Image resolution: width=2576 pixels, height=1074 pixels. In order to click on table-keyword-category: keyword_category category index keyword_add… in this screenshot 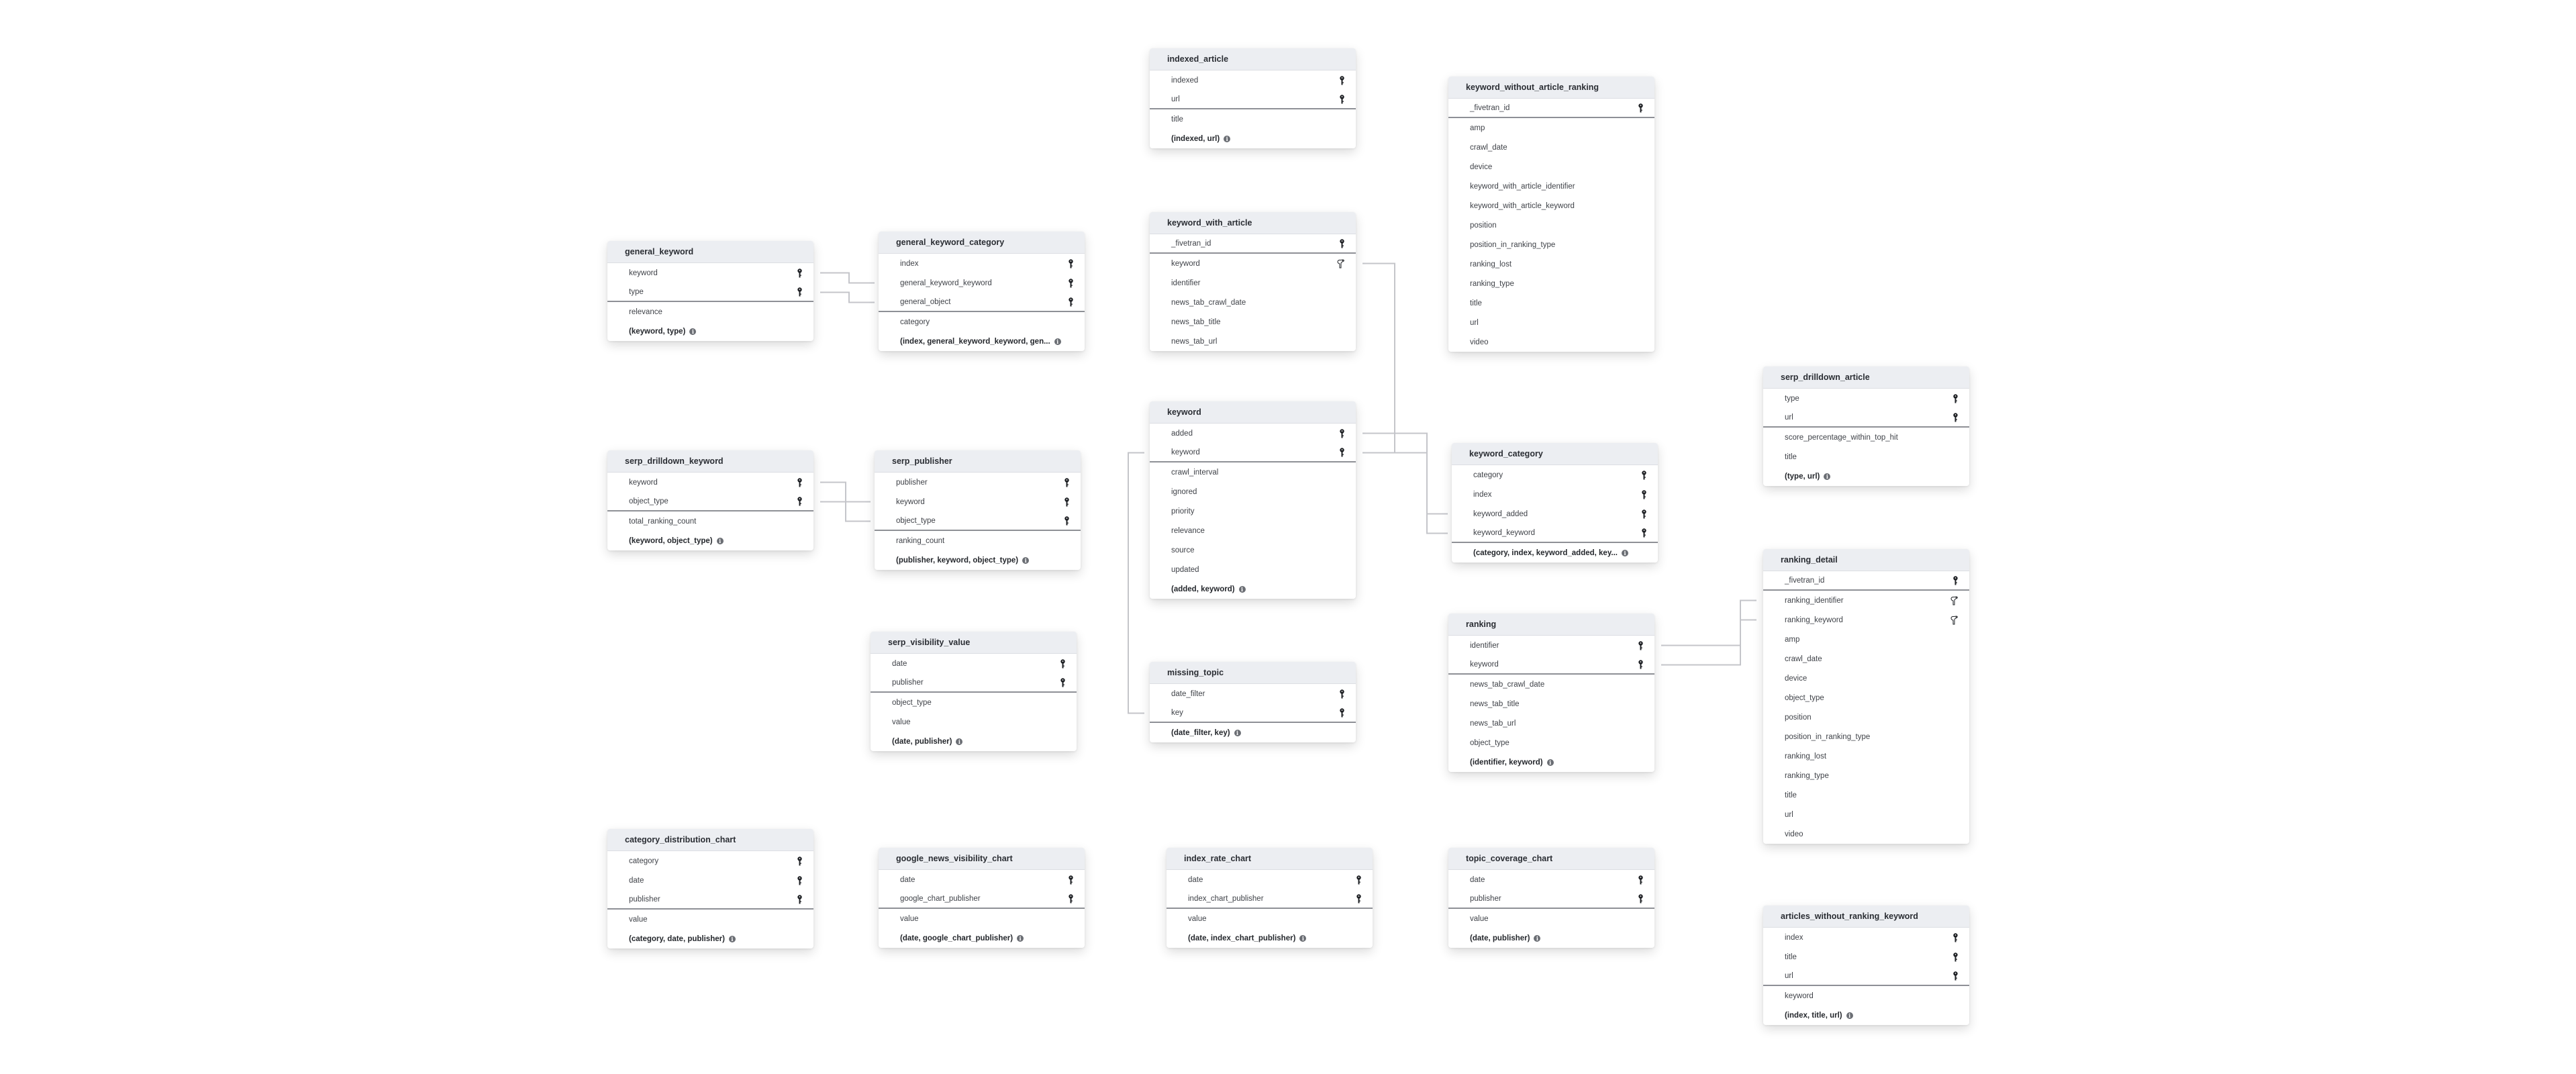, I will do `click(1555, 503)`.